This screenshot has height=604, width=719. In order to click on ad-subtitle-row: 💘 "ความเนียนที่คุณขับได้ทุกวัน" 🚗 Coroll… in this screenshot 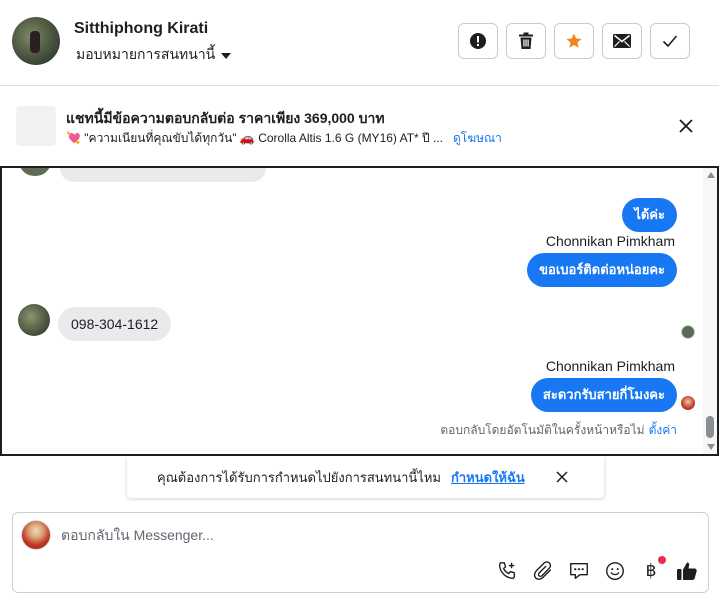, I will do `click(284, 138)`.